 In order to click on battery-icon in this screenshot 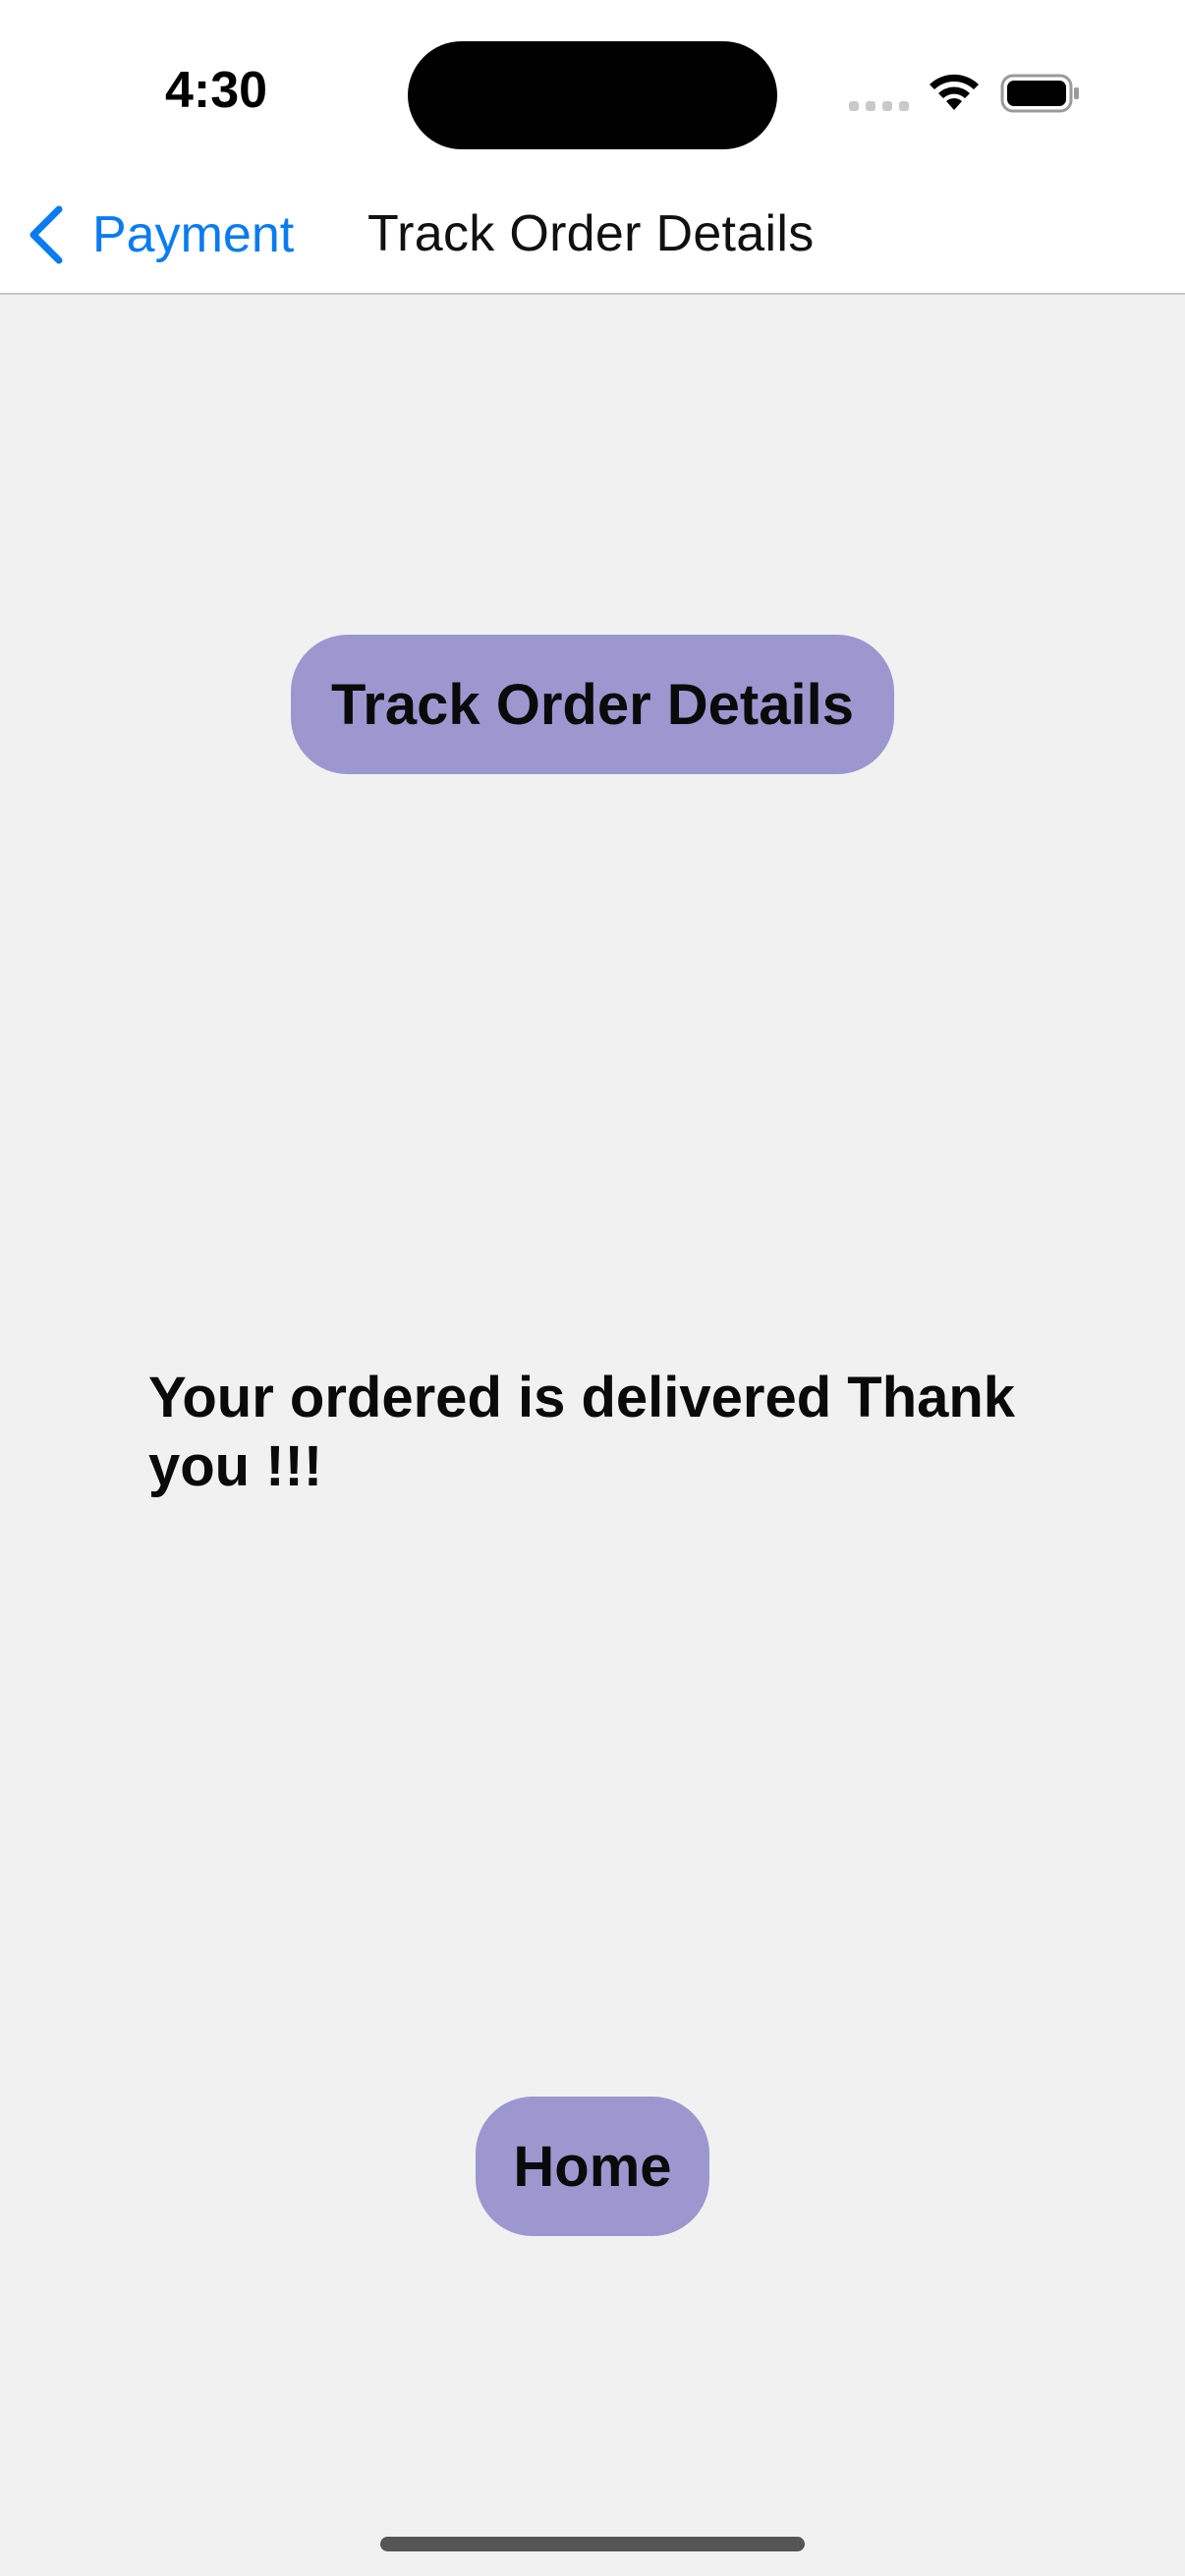, I will do `click(1040, 93)`.